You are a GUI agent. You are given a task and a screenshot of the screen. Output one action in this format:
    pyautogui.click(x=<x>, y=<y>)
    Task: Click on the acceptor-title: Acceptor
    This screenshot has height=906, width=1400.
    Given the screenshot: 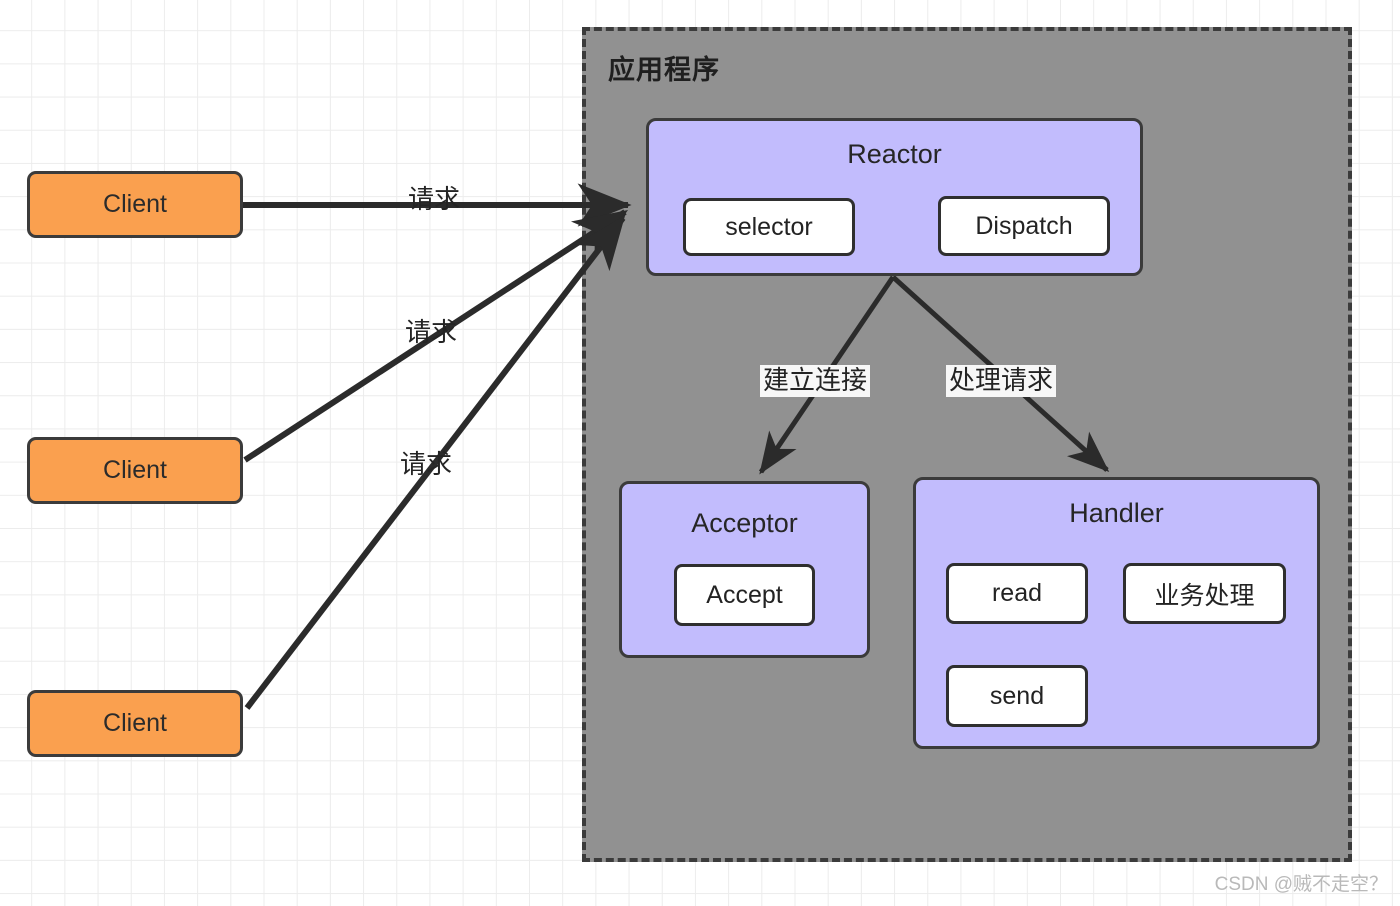 What is the action you would take?
    pyautogui.click(x=744, y=523)
    